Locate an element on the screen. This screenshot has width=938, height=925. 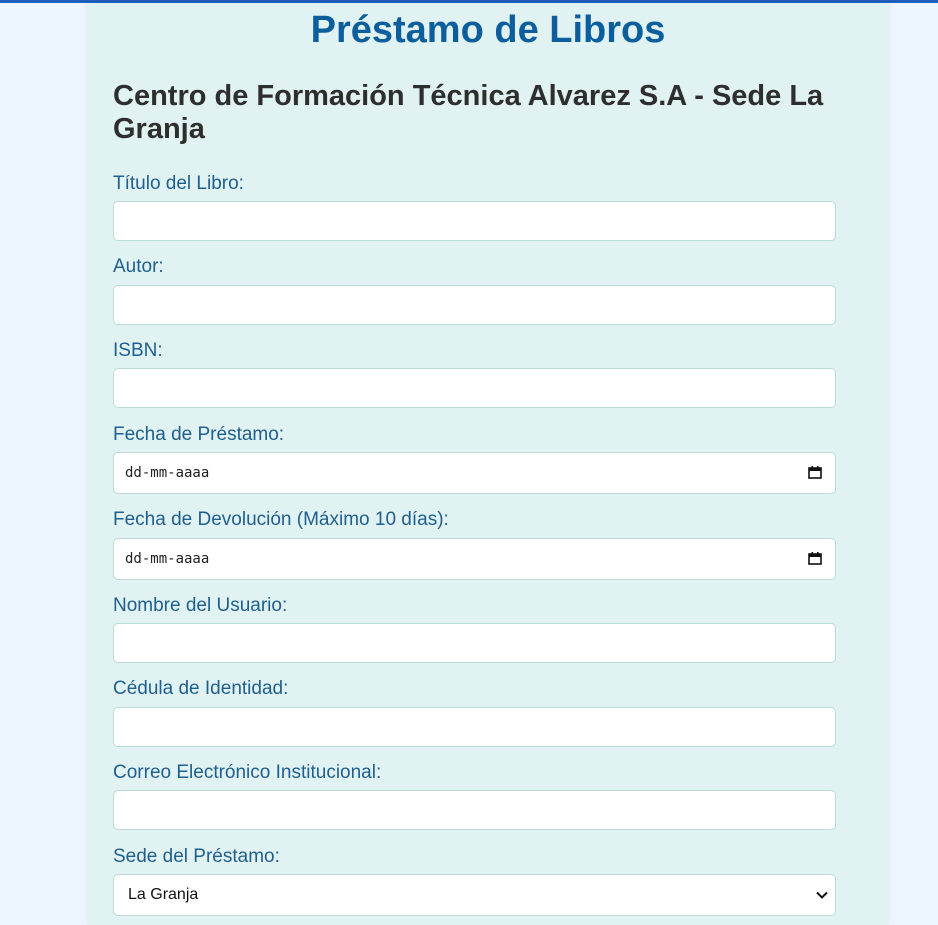
autor-input is located at coordinates (474, 305).